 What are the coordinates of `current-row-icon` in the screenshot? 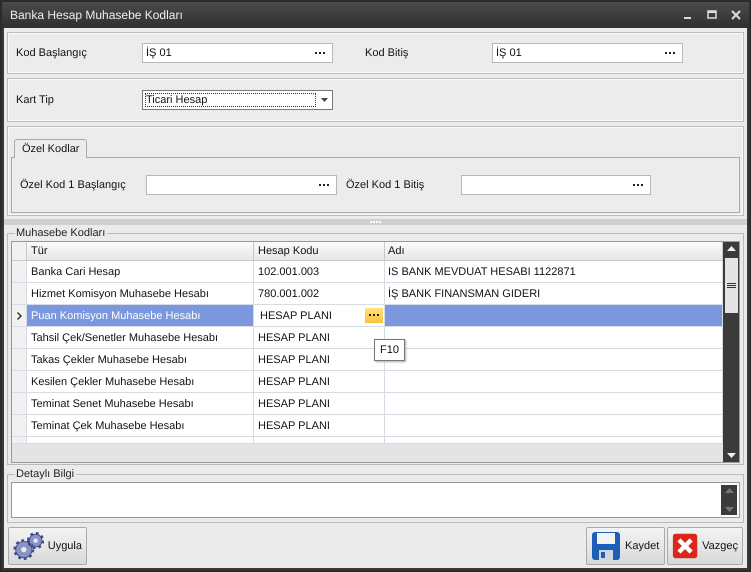 It's located at (19, 316).